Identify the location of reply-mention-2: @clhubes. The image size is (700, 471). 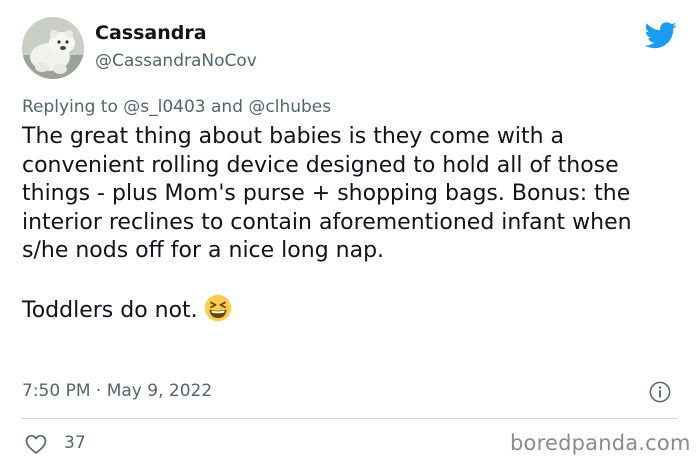
(289, 107).